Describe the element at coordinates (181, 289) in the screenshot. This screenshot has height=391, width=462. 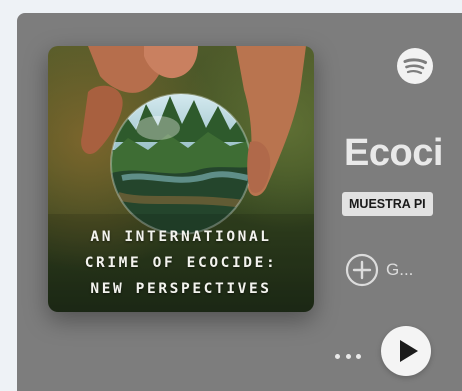
I see `cover-title-line: NEW PERSPECTIVES` at that location.